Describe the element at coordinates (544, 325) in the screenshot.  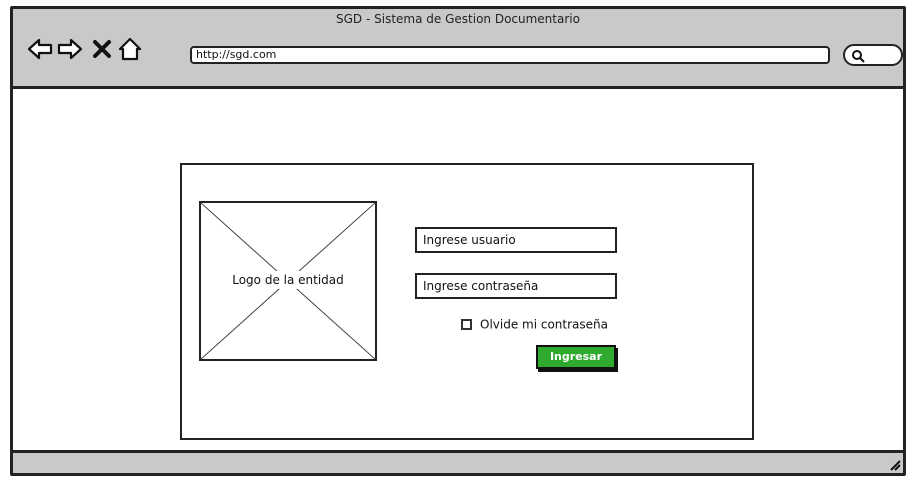
I see `forgot-password-label: Olvide mi contraseña` at that location.